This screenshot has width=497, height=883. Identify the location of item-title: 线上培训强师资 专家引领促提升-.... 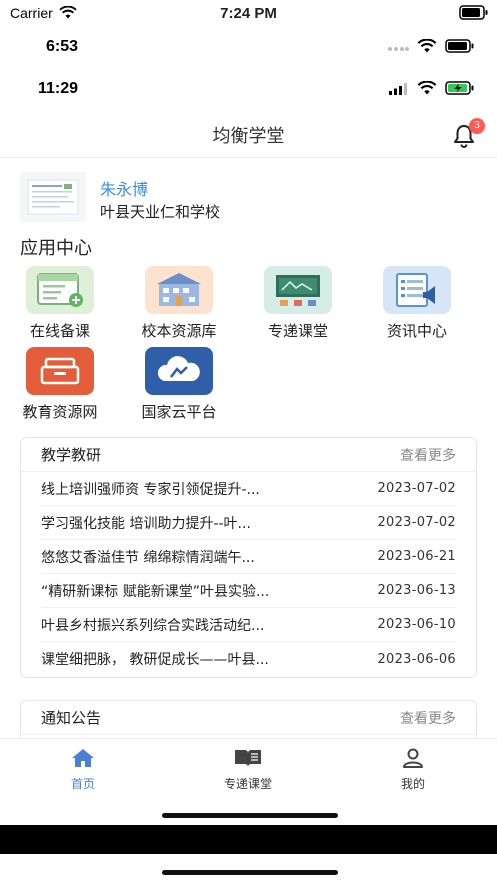
(150, 489).